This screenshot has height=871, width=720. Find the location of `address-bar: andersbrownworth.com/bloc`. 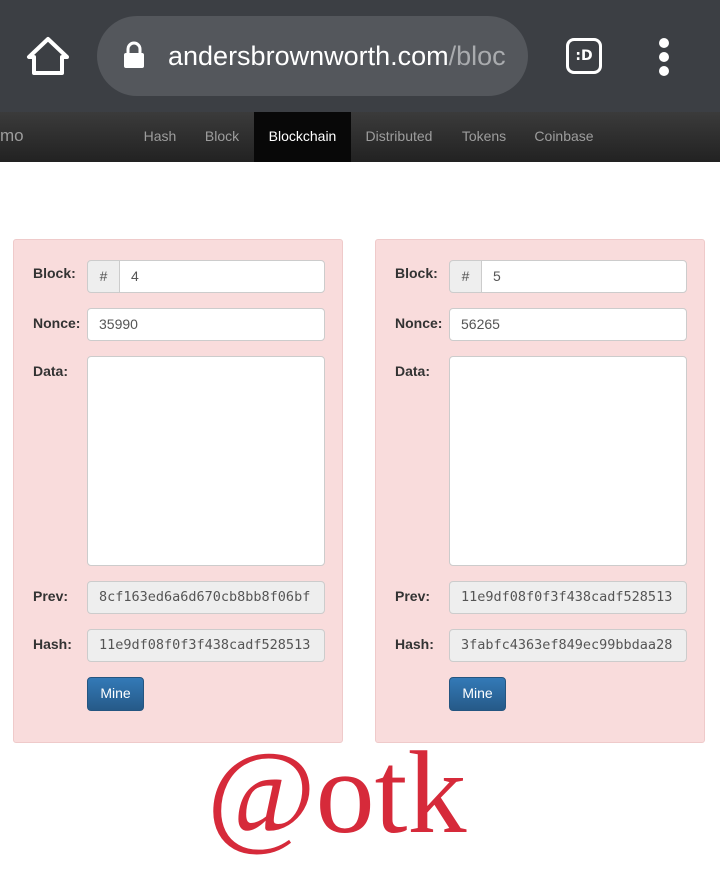

address-bar: andersbrownworth.com/bloc is located at coordinates (312, 56).